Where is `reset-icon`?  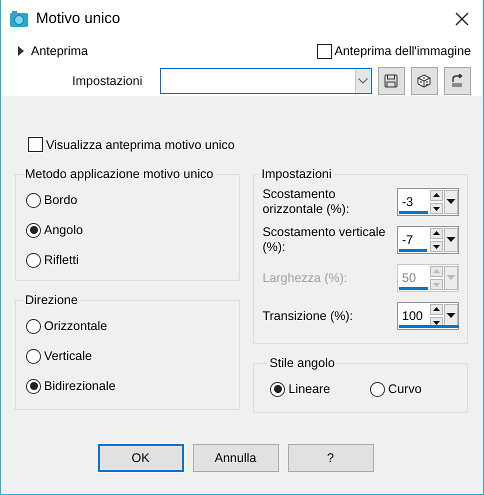 reset-icon is located at coordinates (457, 81).